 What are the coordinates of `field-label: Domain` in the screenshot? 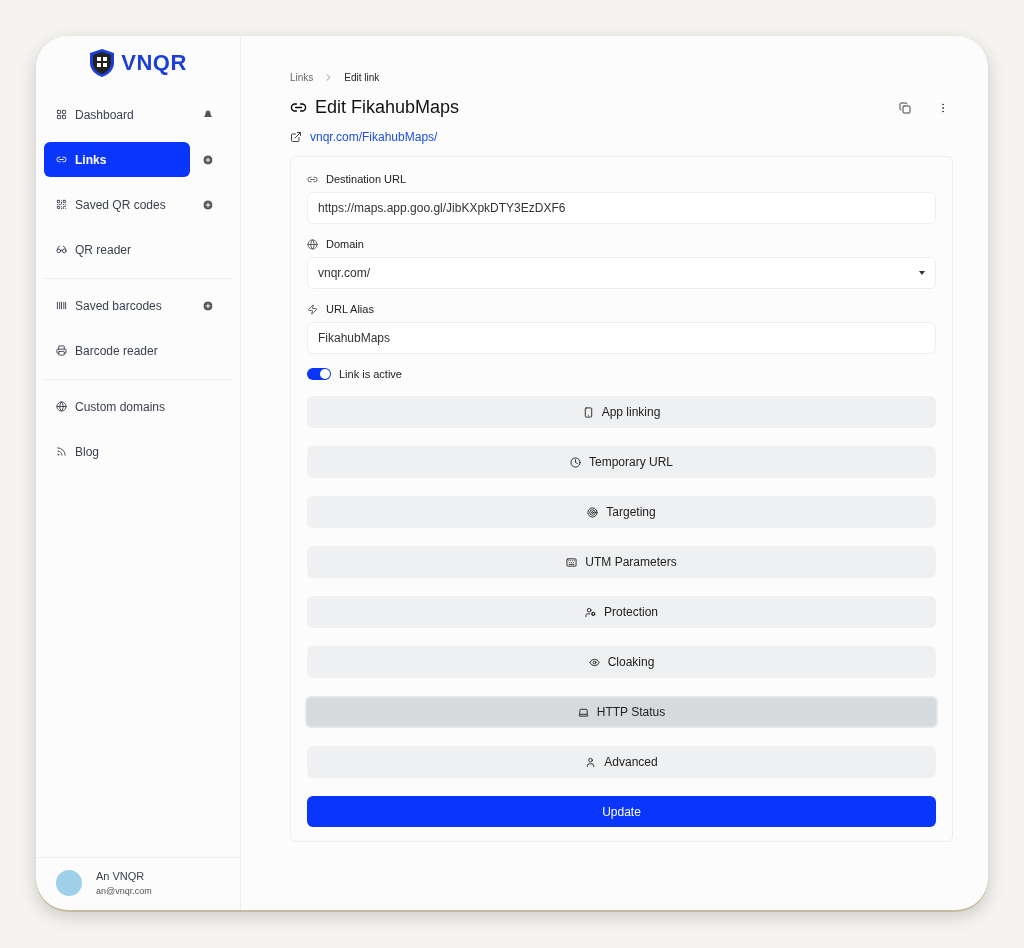 It's located at (345, 244).